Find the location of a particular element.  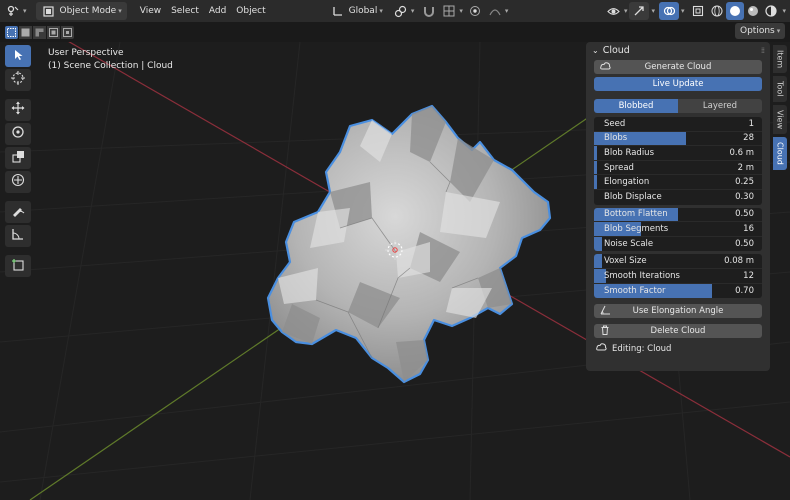

tab-item: Item is located at coordinates (780, 59).